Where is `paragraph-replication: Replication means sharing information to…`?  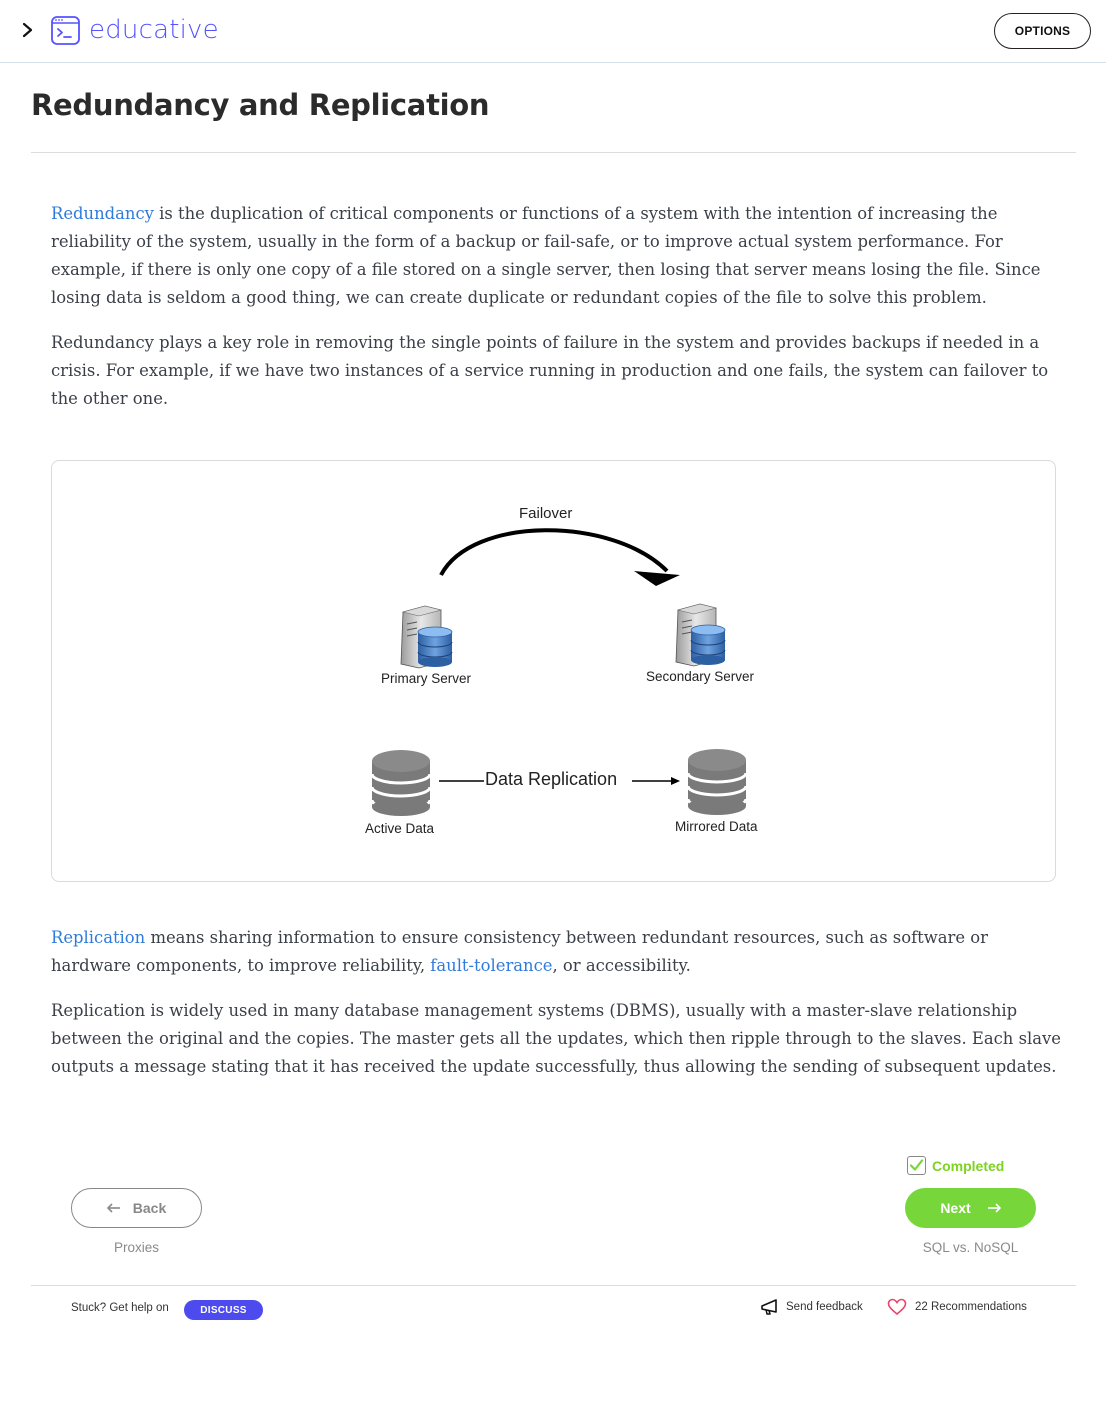 paragraph-replication: Replication means sharing information to… is located at coordinates (556, 952).